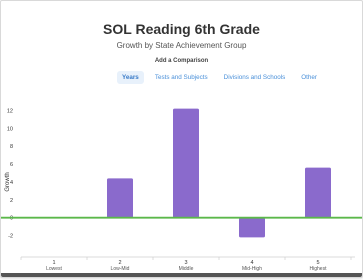 This screenshot has width=363, height=280. Describe the element at coordinates (120, 269) in the screenshot. I see `x-category-label: Low-Mid` at that location.